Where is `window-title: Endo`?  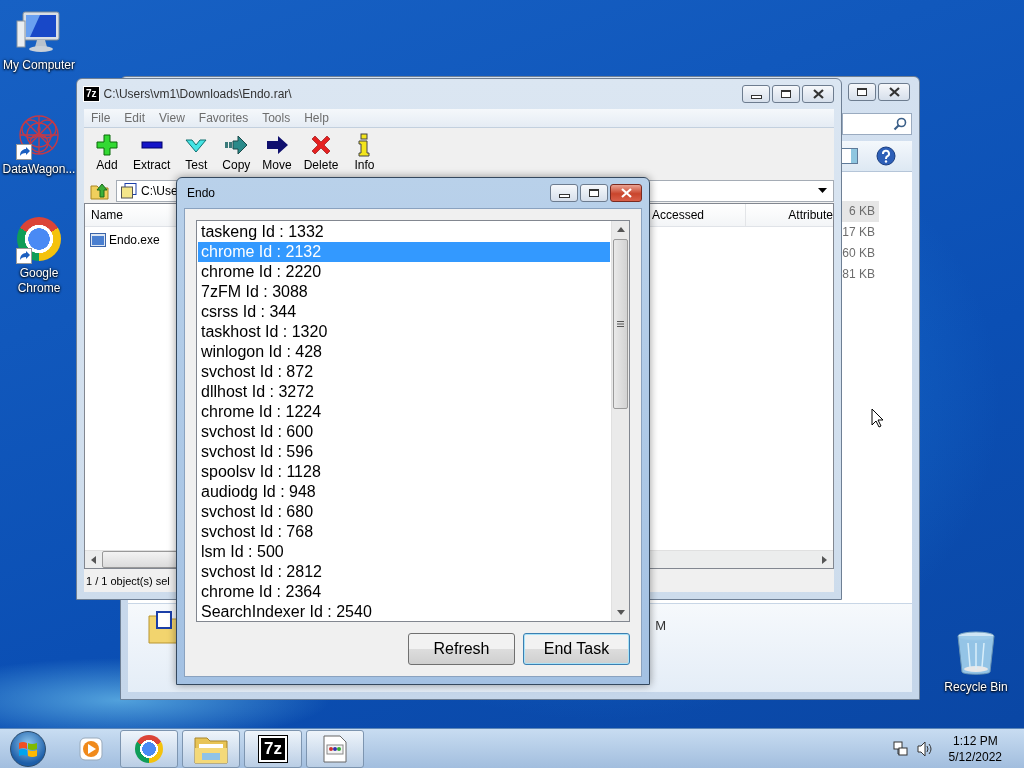
window-title: Endo is located at coordinates (201, 193).